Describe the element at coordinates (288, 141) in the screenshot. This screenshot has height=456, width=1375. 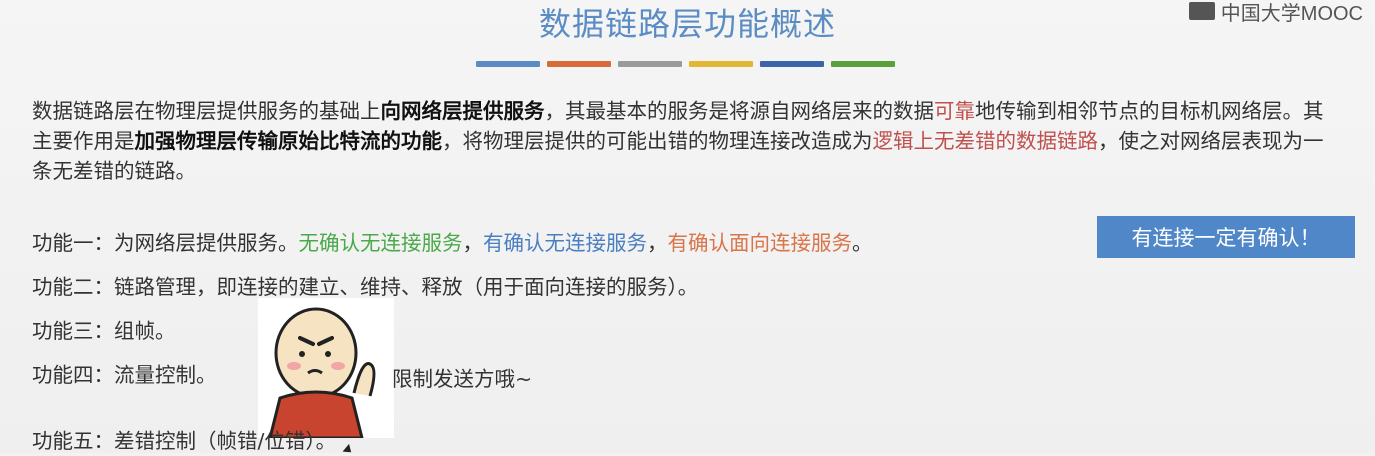
I see `intro-emphasis-2: 加强物理层传输原始比特流的功能` at that location.